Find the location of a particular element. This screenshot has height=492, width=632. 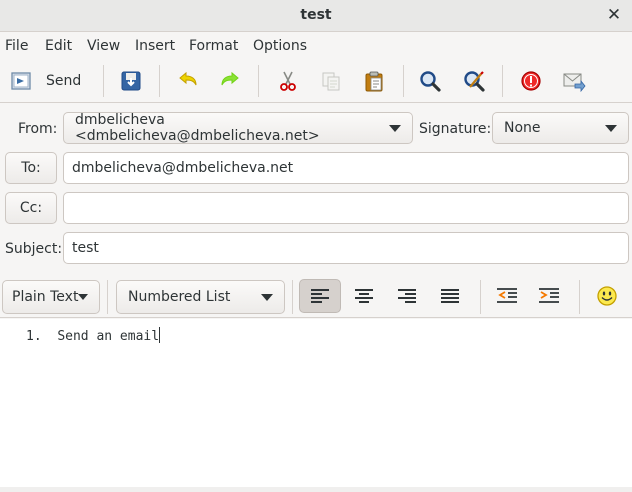

align-right-button is located at coordinates (407, 296).